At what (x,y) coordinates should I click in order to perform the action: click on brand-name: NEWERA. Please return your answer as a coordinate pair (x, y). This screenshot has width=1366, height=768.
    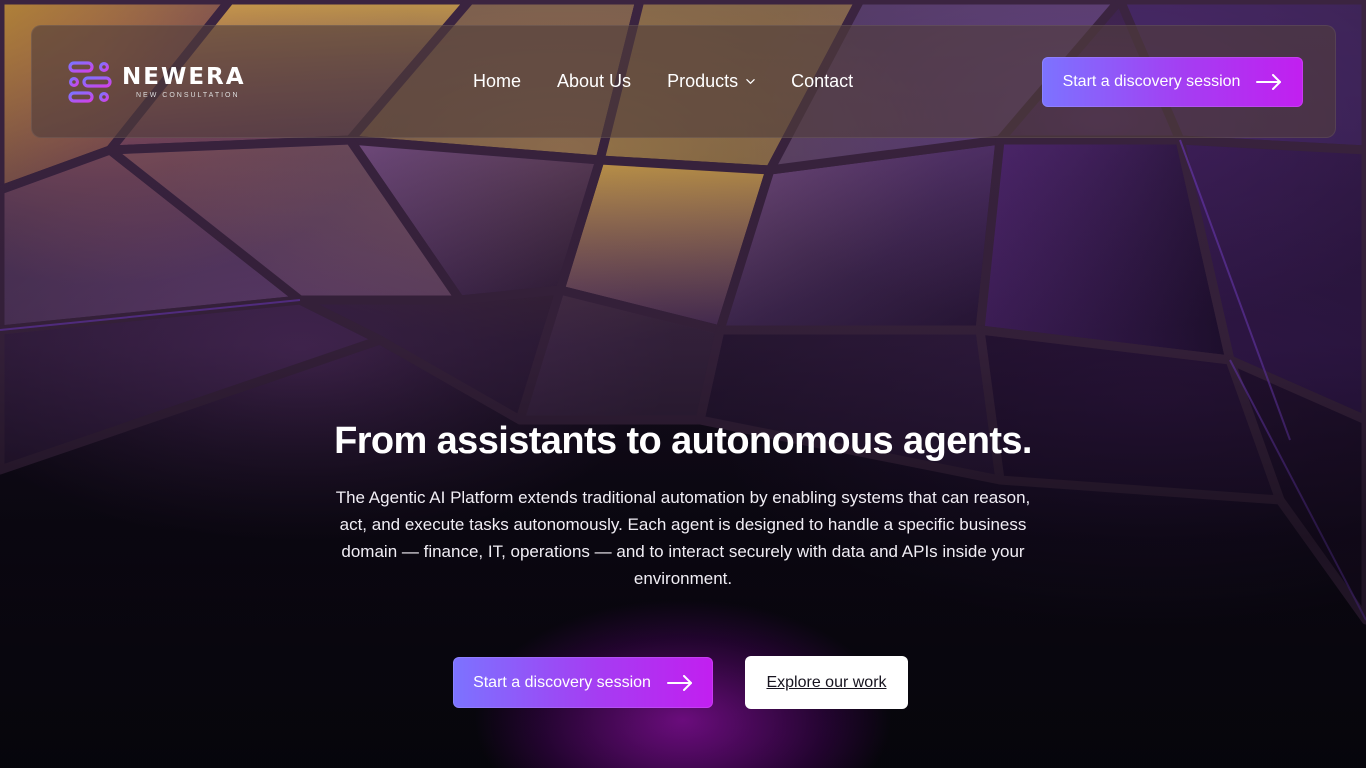
    Looking at the image, I should click on (184, 76).